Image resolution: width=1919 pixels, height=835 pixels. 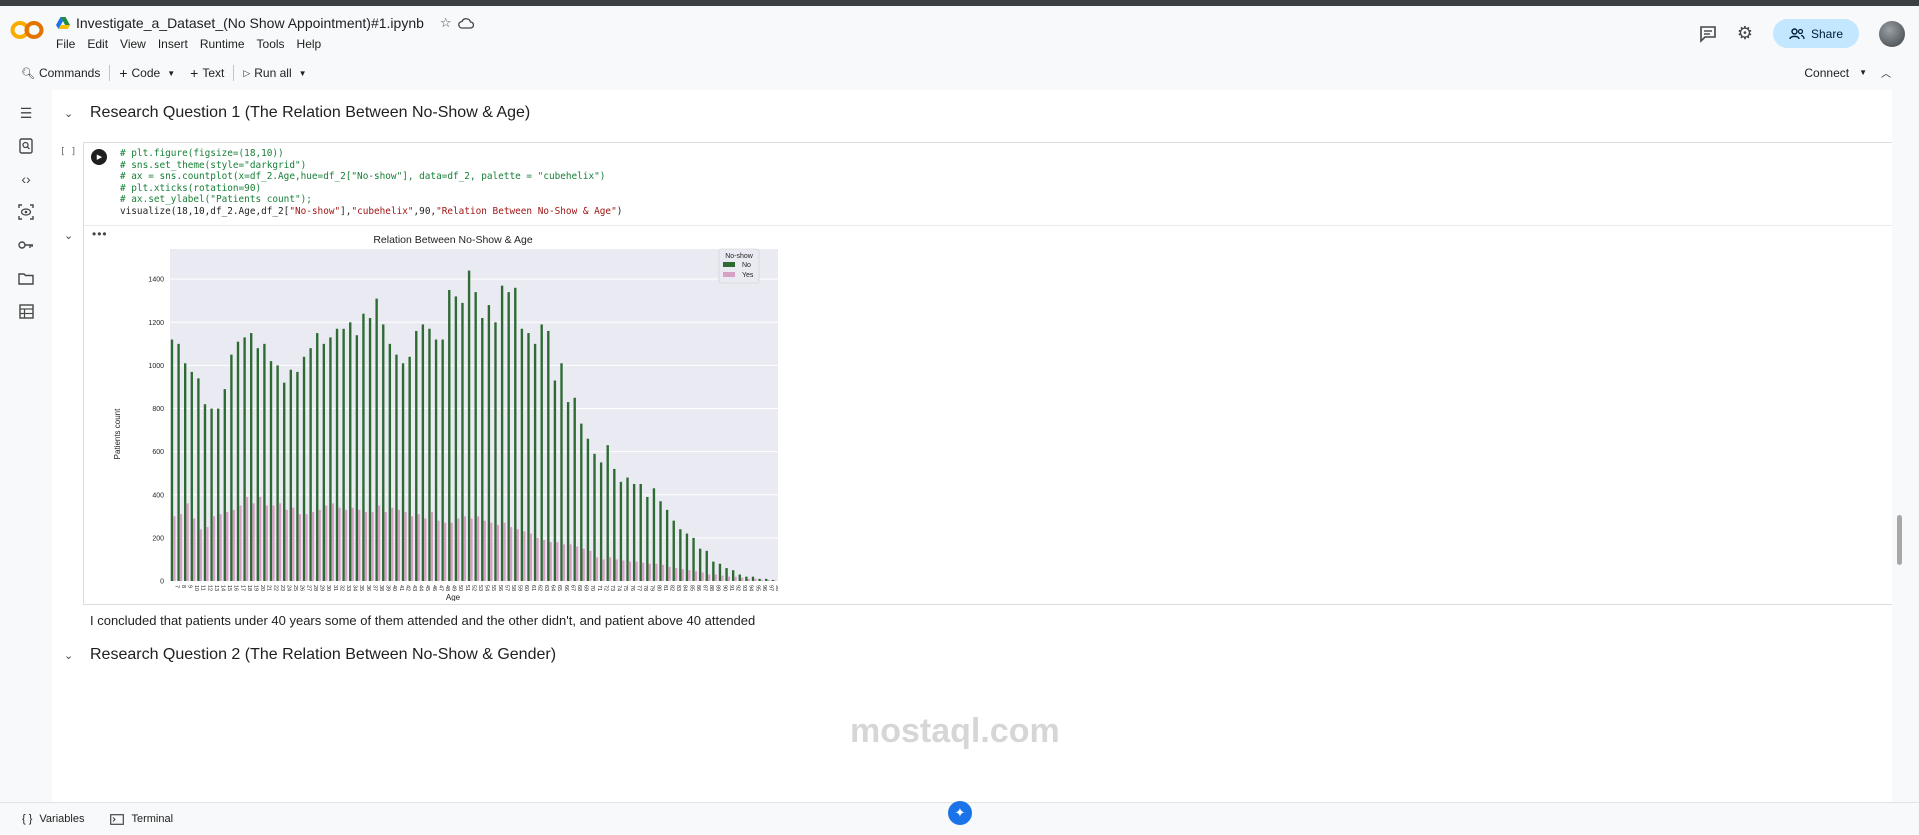 What do you see at coordinates (26, 278) in the screenshot?
I see `folder-icon` at bounding box center [26, 278].